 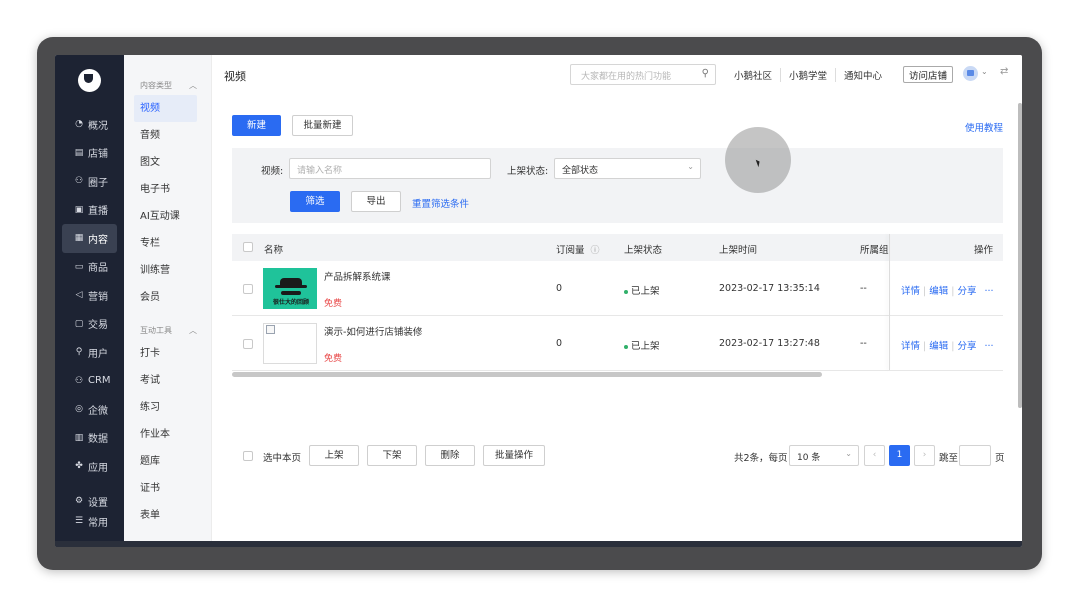 I want to click on off-shelf-button: 下架, so click(x=392, y=455).